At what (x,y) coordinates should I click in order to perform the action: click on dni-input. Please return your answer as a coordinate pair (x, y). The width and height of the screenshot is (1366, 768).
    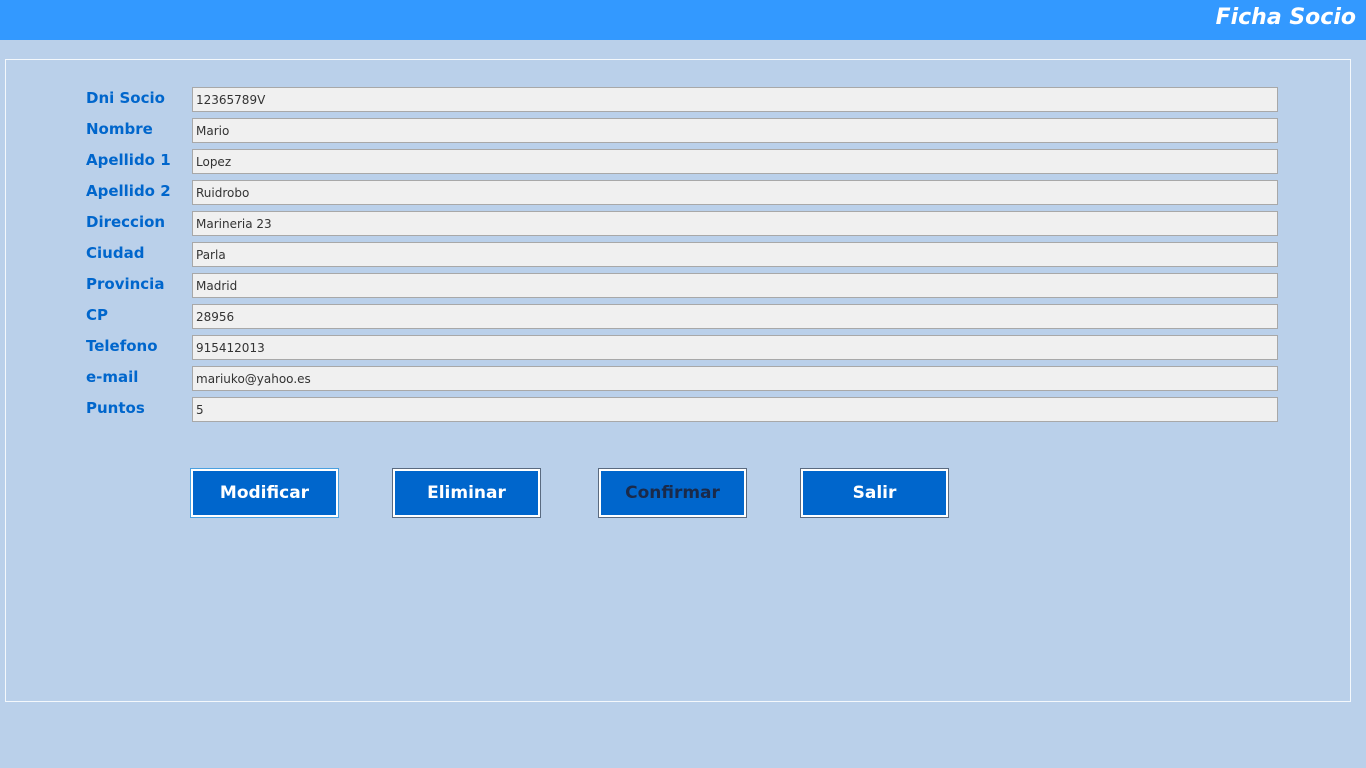
    Looking at the image, I should click on (735, 99).